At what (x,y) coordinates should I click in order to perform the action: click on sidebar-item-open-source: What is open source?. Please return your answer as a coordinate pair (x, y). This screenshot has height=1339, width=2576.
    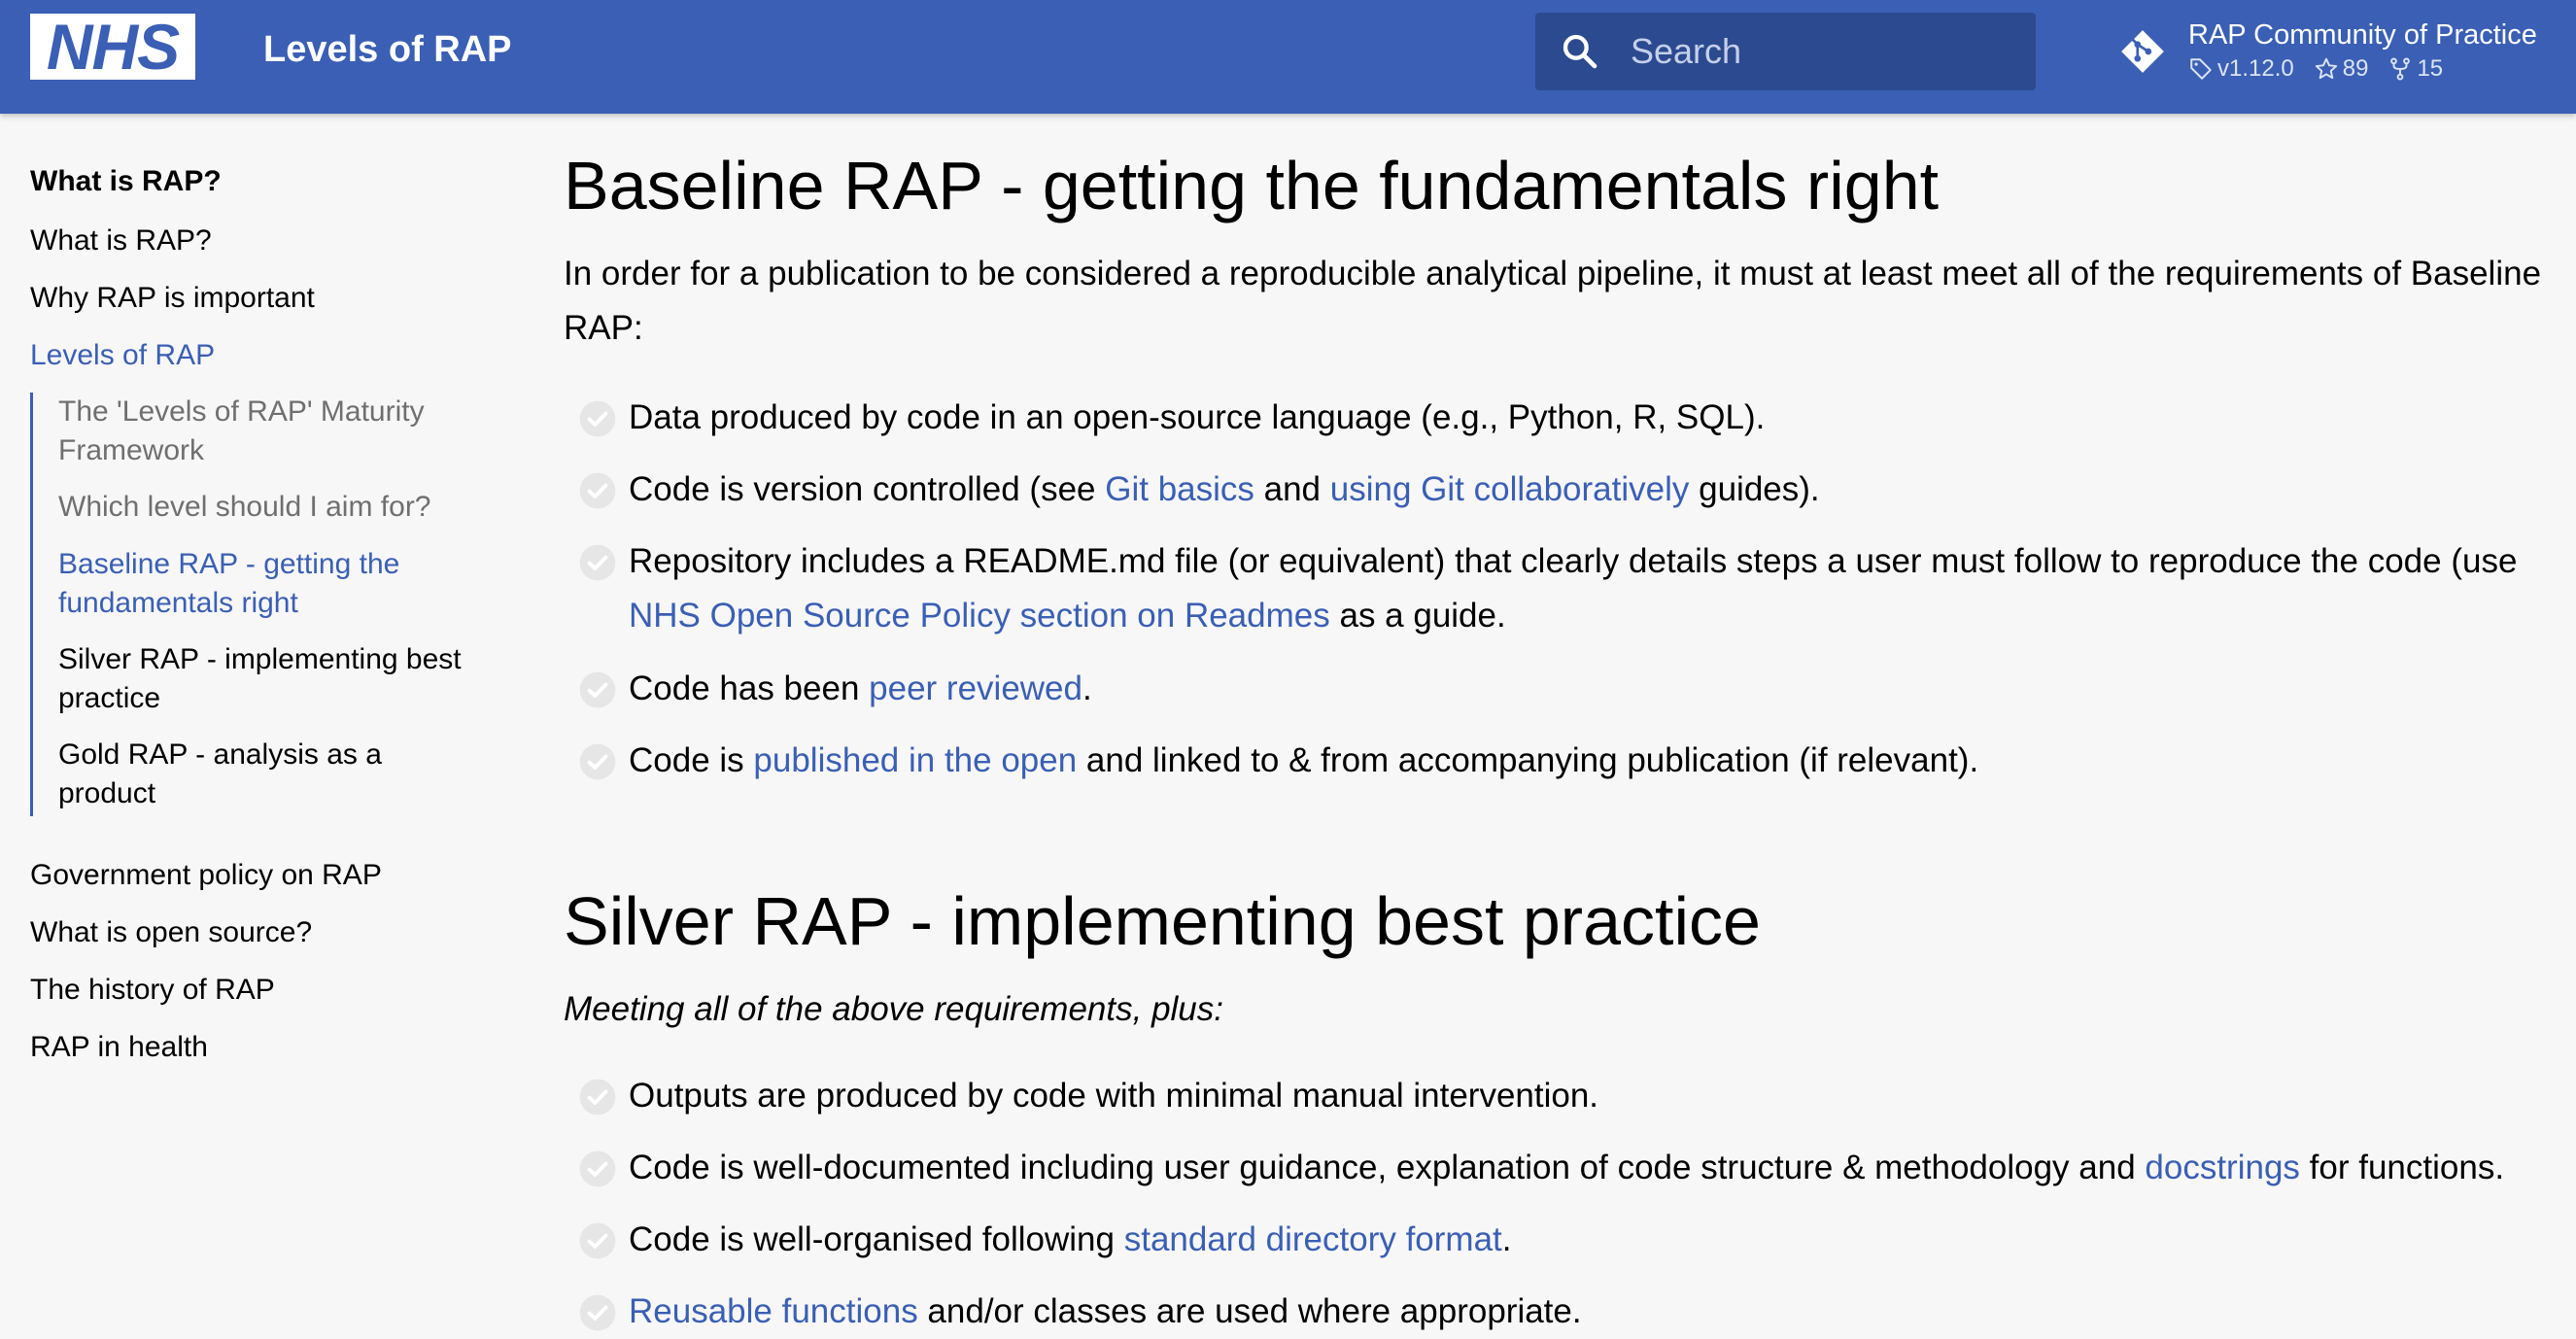
    Looking at the image, I should click on (171, 932).